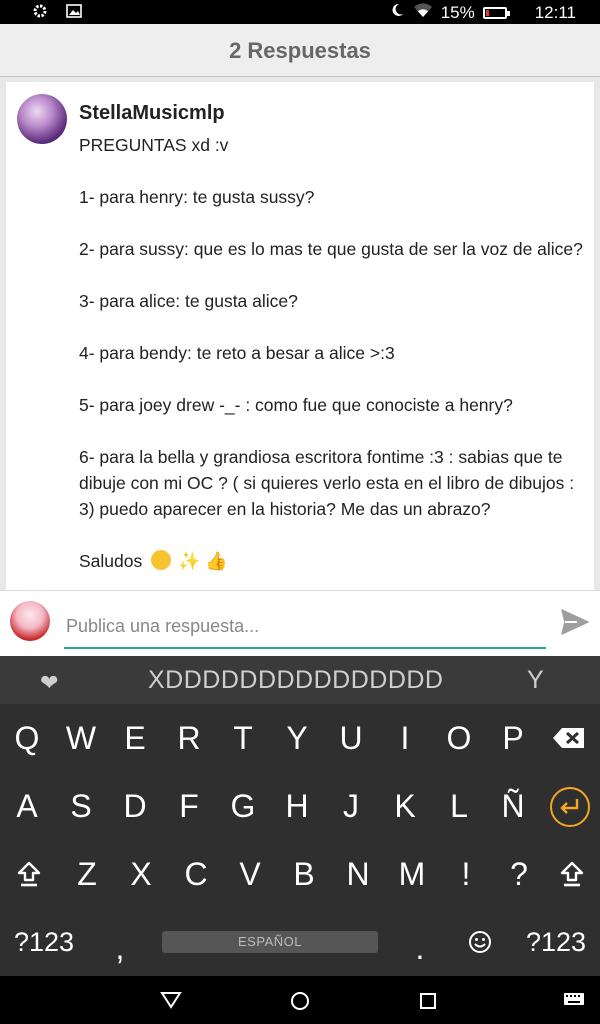 The width and height of the screenshot is (600, 1024). I want to click on key-z: Z, so click(87, 874).